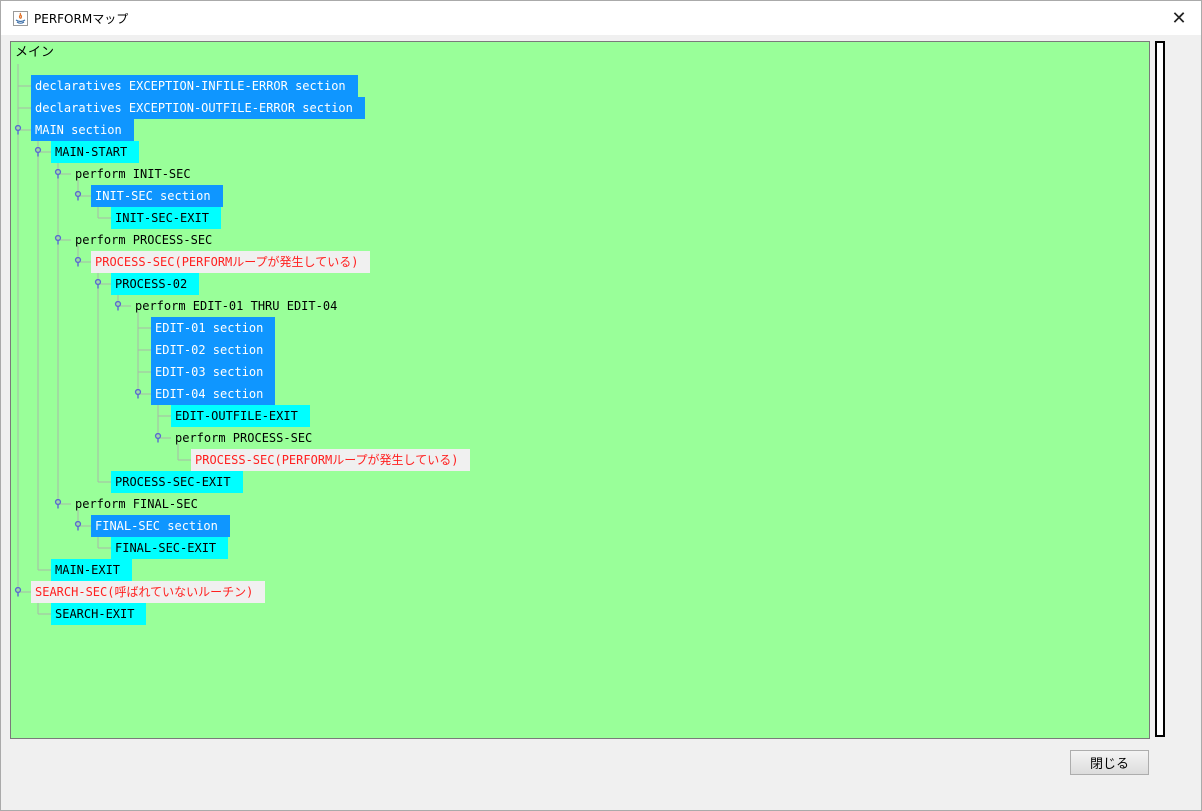  I want to click on title-bar: PERFORMマップ ✕, so click(601, 18).